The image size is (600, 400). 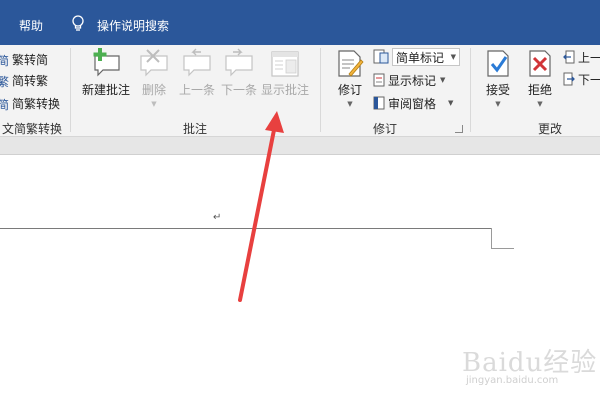 I want to click on reject-button: 拒绝 ▼, so click(x=540, y=82).